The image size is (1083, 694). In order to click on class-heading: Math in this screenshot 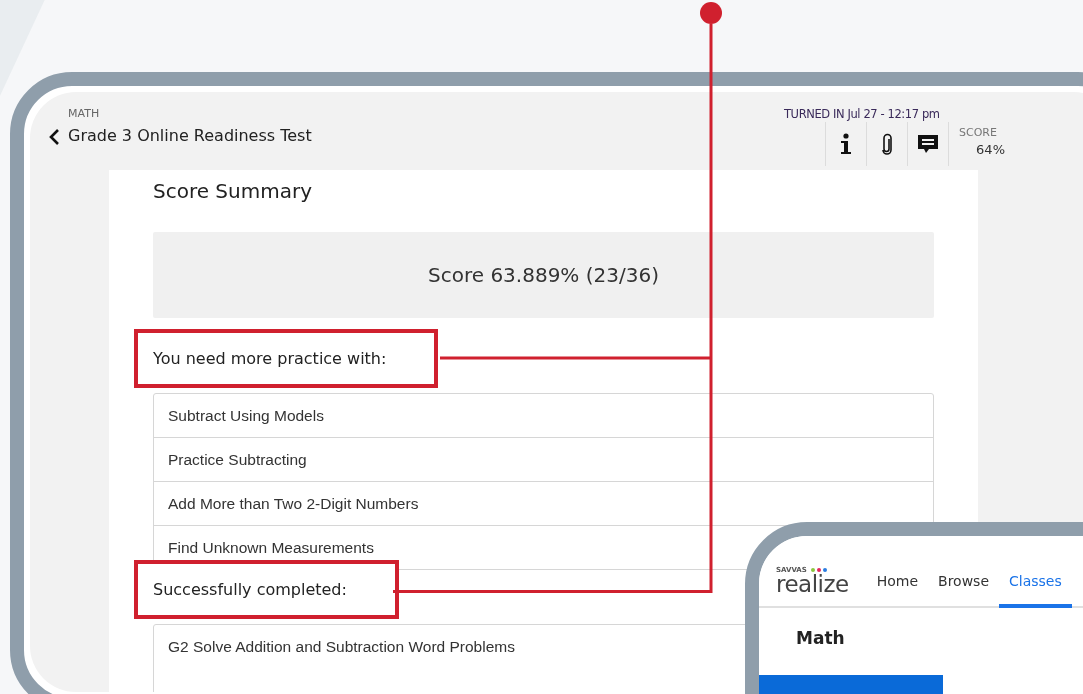, I will do `click(820, 638)`.